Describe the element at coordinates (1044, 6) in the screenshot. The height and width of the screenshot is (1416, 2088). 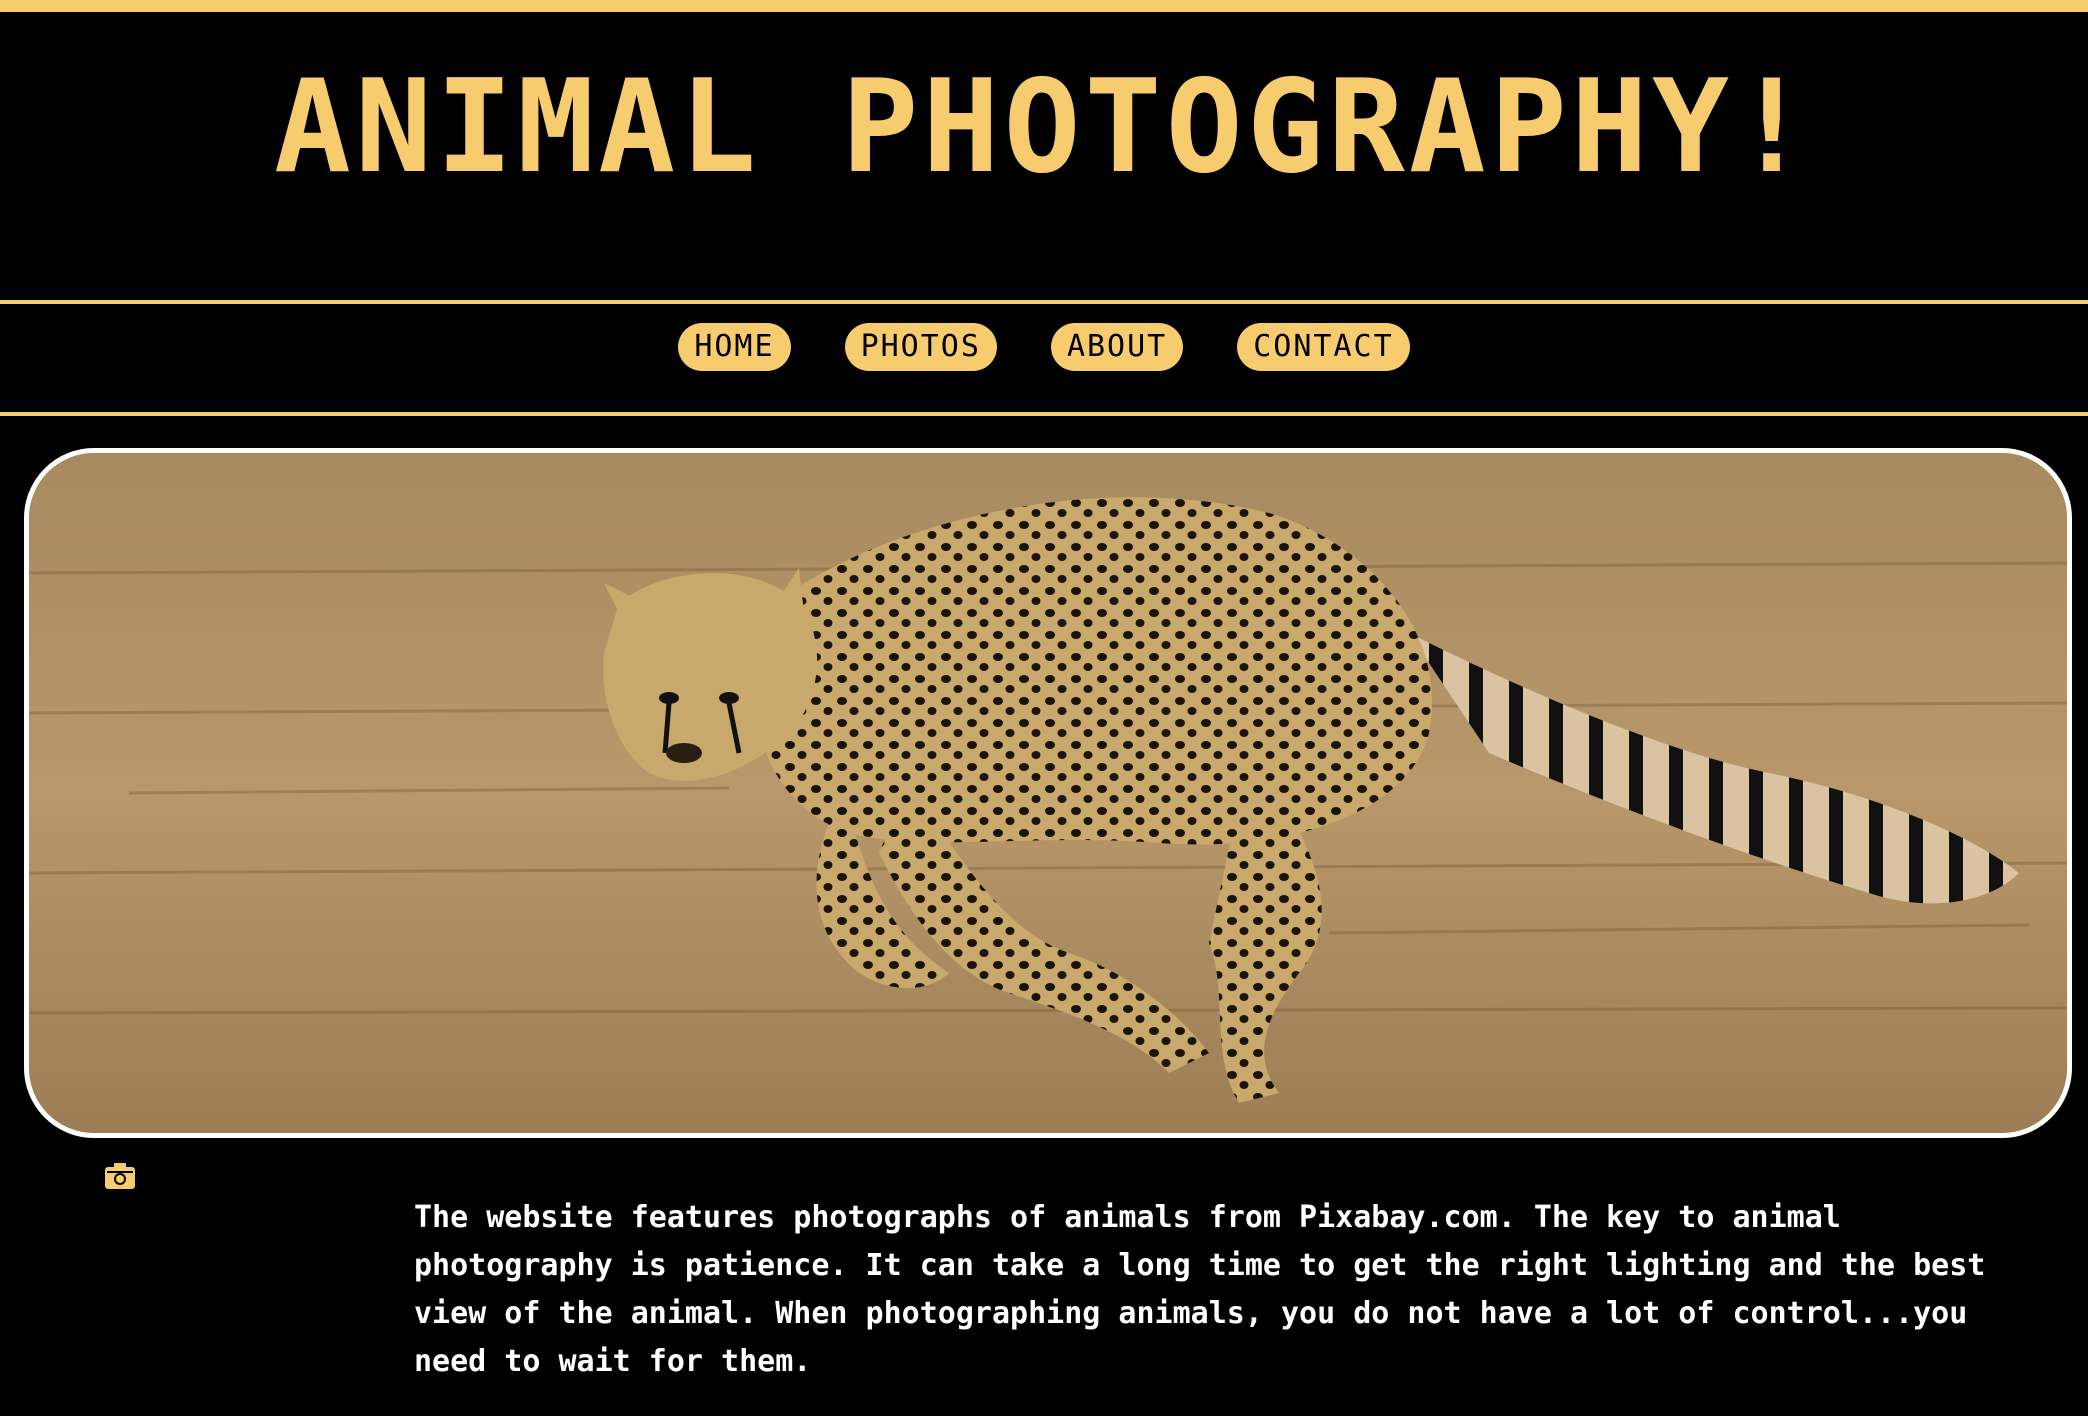
I see `top-accent-stripe` at that location.